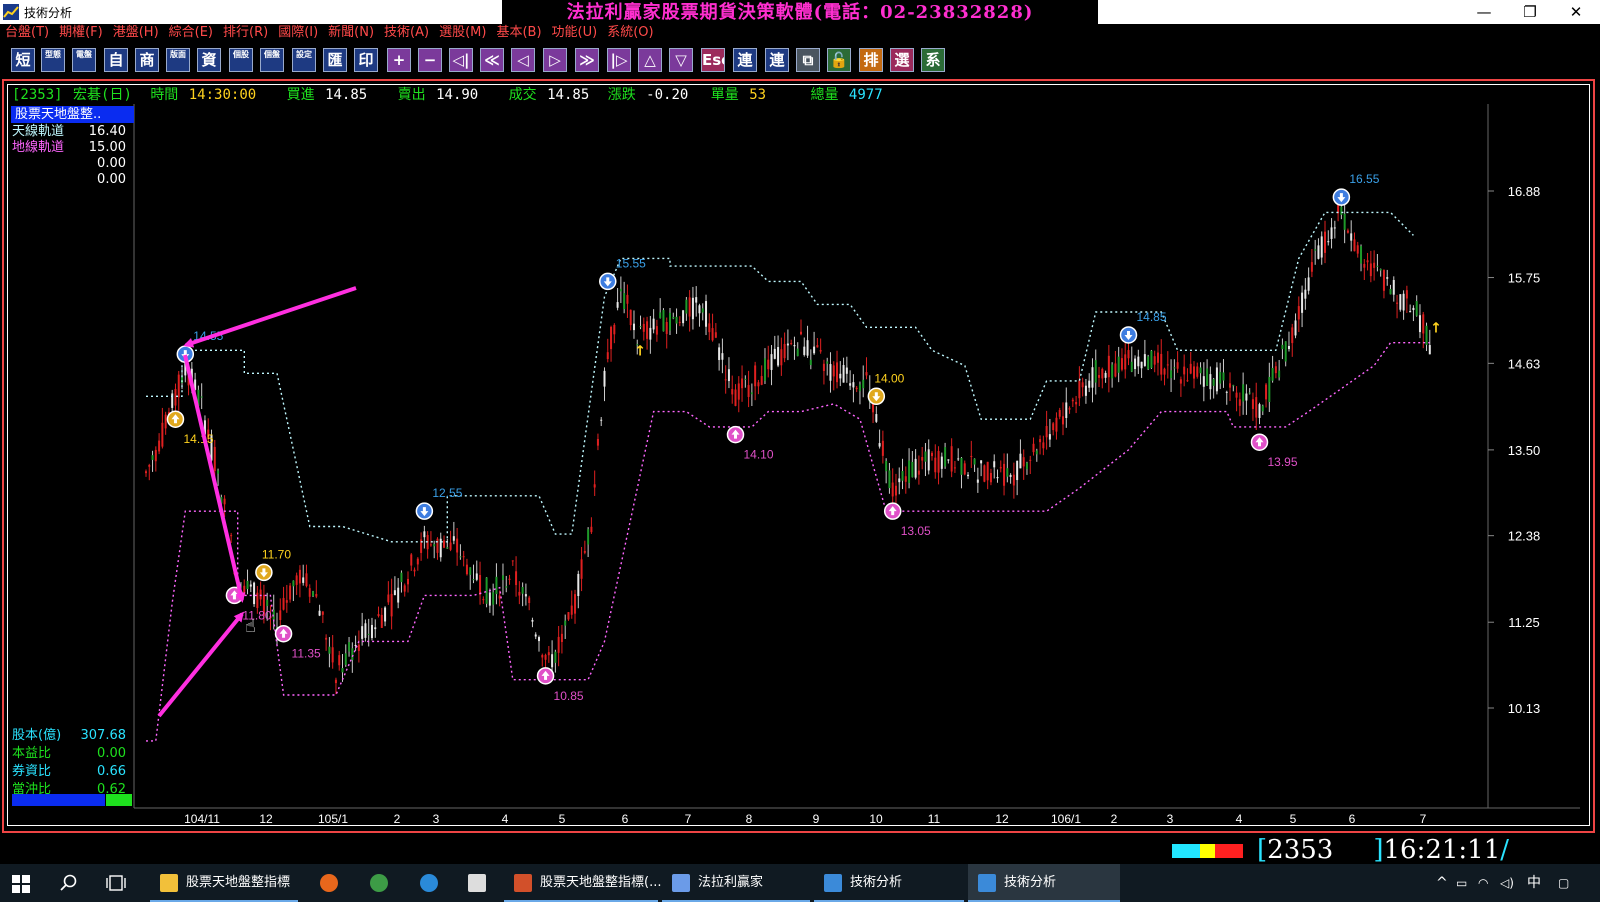  What do you see at coordinates (1442, 883) in the screenshot?
I see `tray-chevron-icon: ^` at bounding box center [1442, 883].